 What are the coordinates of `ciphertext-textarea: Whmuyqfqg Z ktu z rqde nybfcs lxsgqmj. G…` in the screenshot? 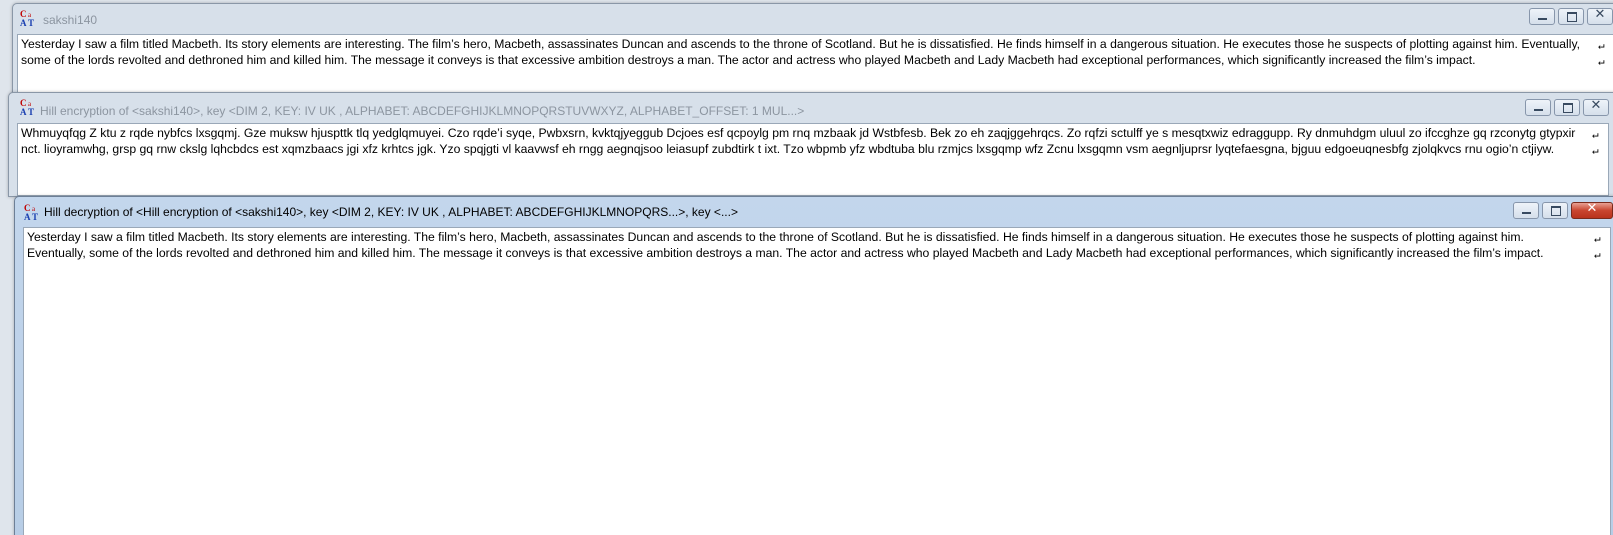 It's located at (802, 159).